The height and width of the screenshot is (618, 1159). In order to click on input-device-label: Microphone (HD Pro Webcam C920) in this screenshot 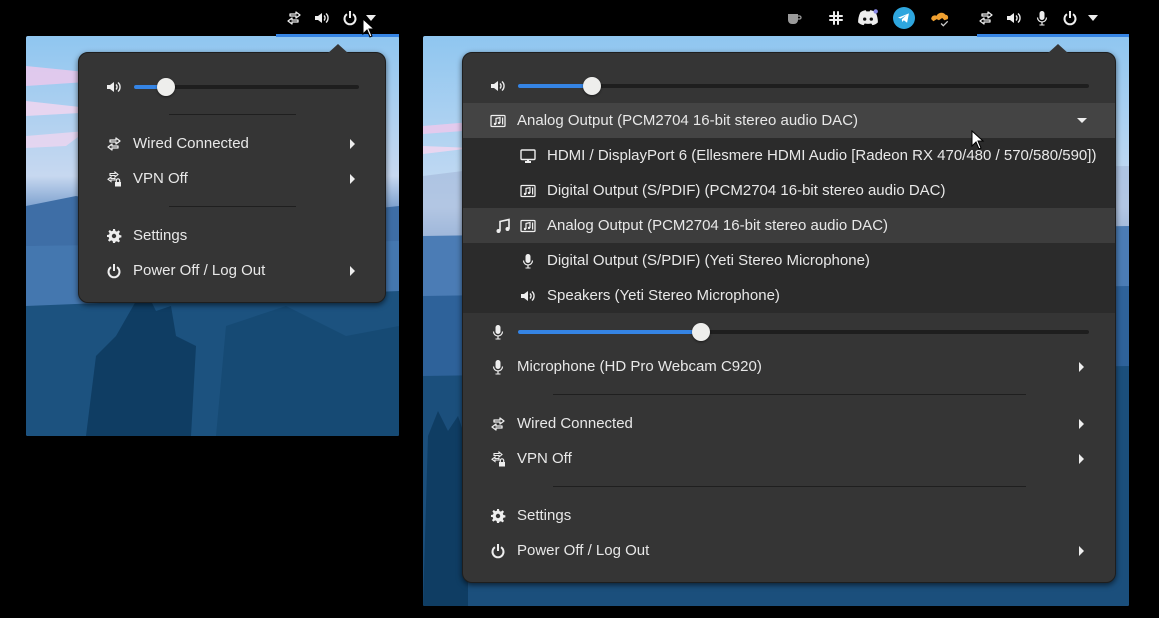, I will do `click(639, 366)`.